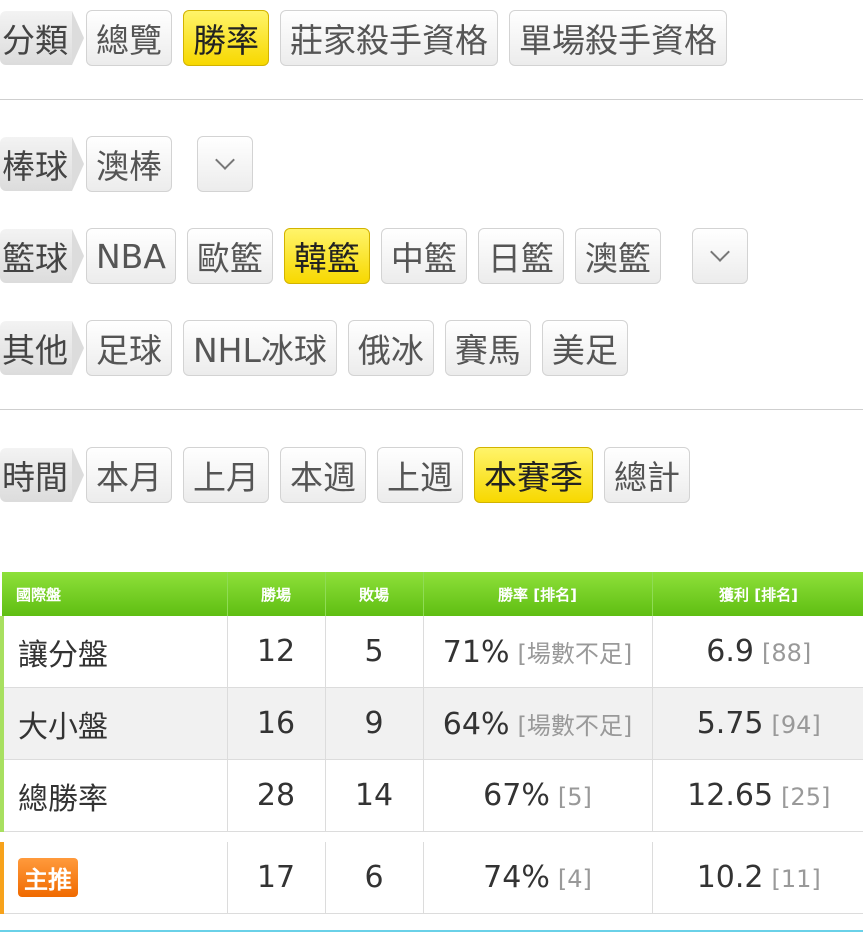 The image size is (863, 934). What do you see at coordinates (374, 594) in the screenshot?
I see `header-losses: 敗場` at bounding box center [374, 594].